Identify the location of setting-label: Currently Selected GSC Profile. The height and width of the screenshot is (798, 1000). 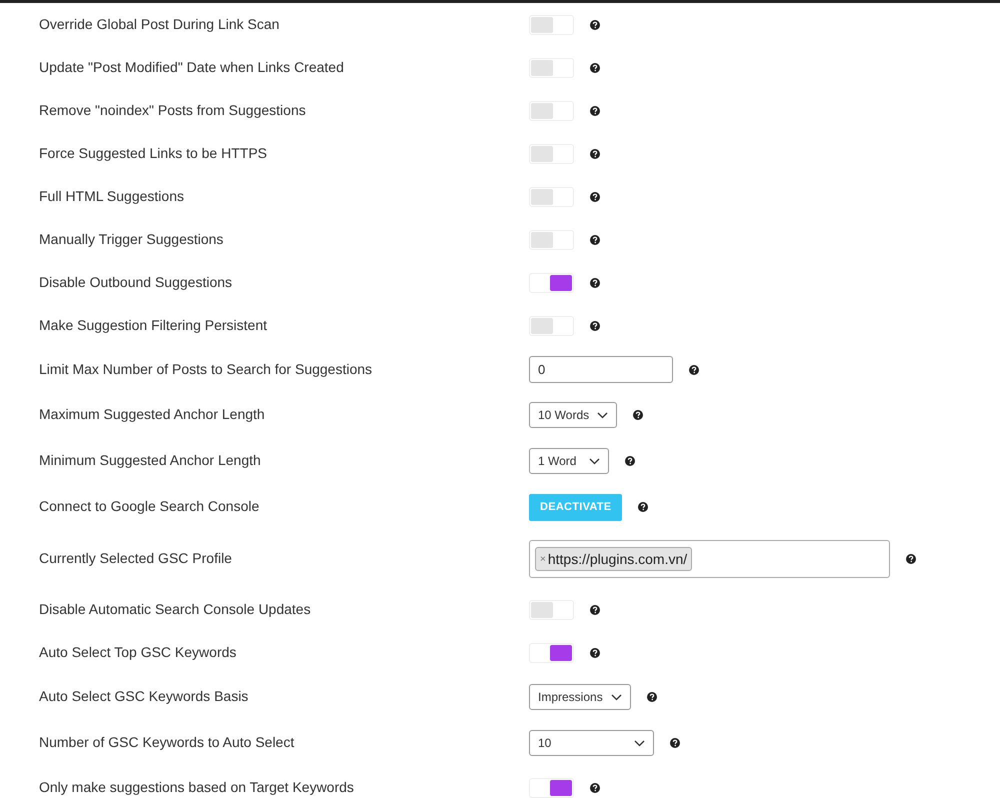
(135, 558).